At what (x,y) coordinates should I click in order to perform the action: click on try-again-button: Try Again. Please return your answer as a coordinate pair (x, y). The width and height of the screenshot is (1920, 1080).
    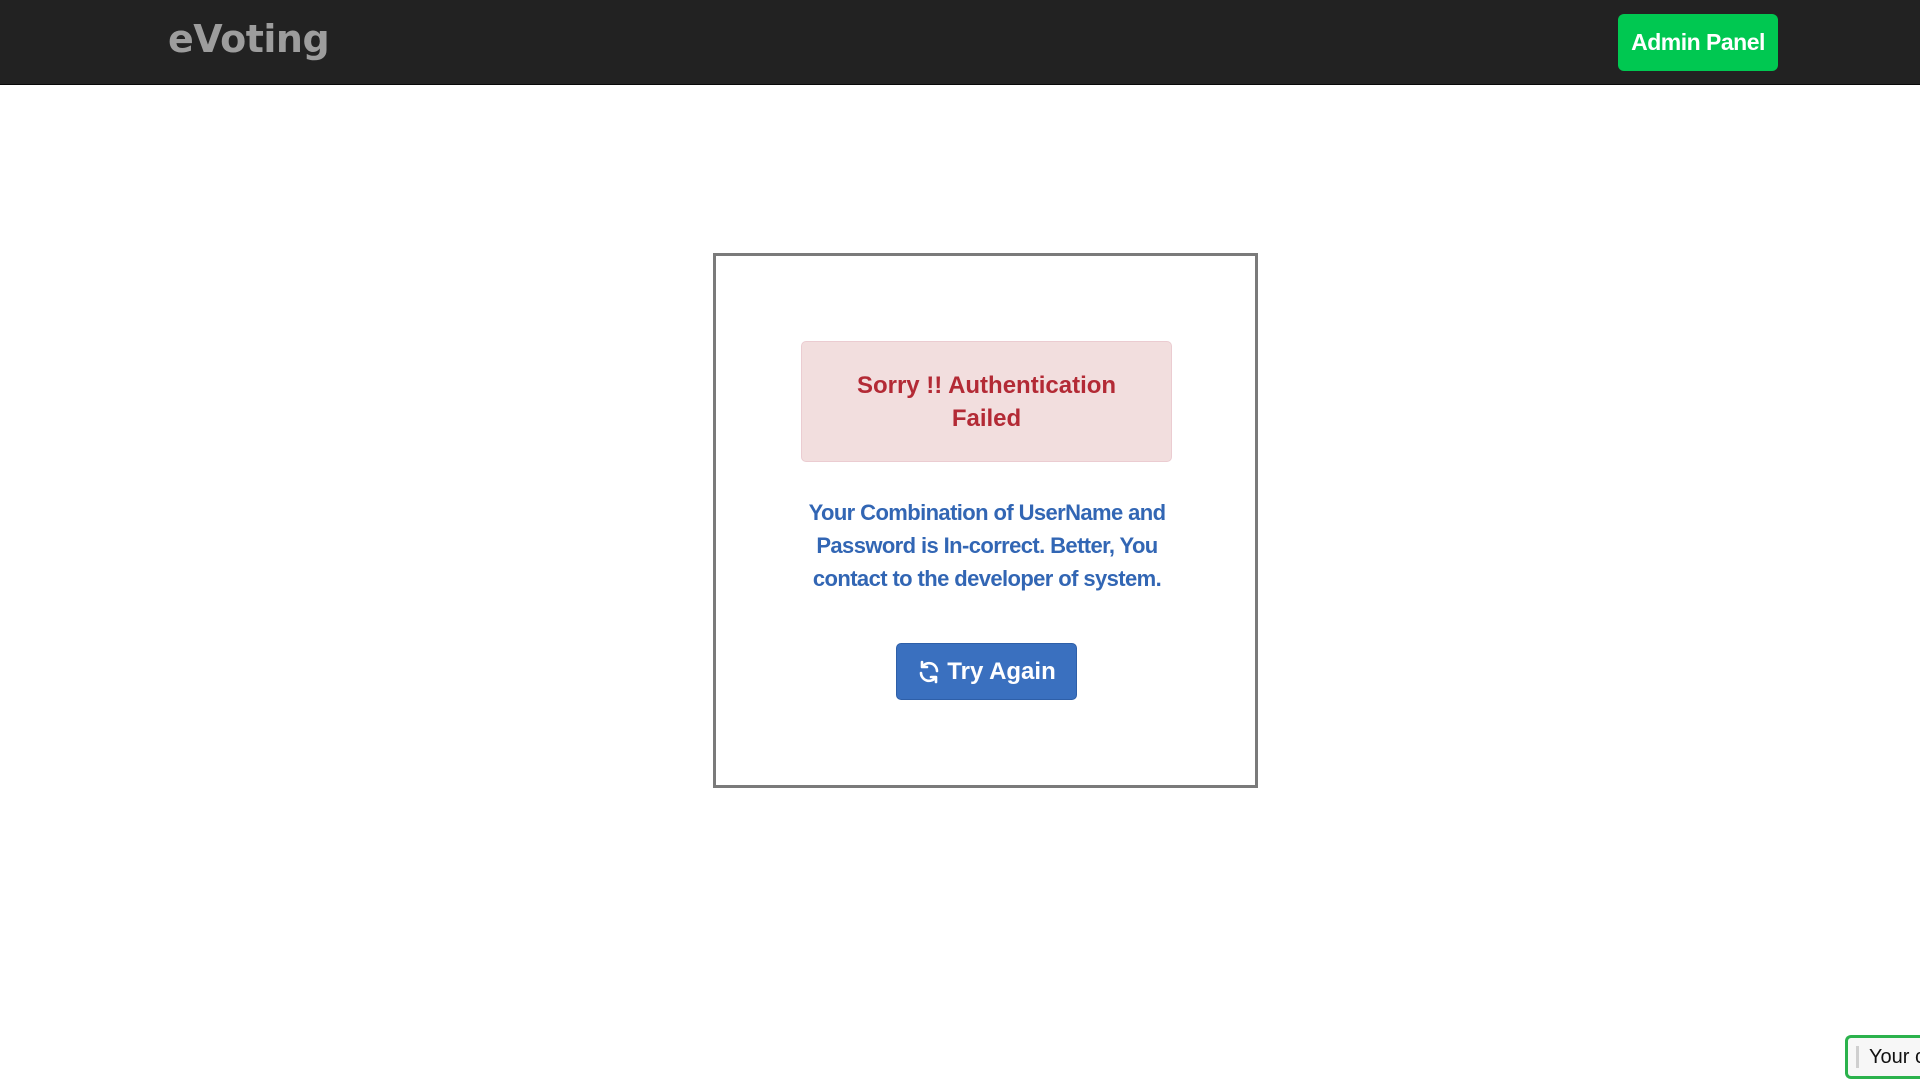
    Looking at the image, I should click on (986, 671).